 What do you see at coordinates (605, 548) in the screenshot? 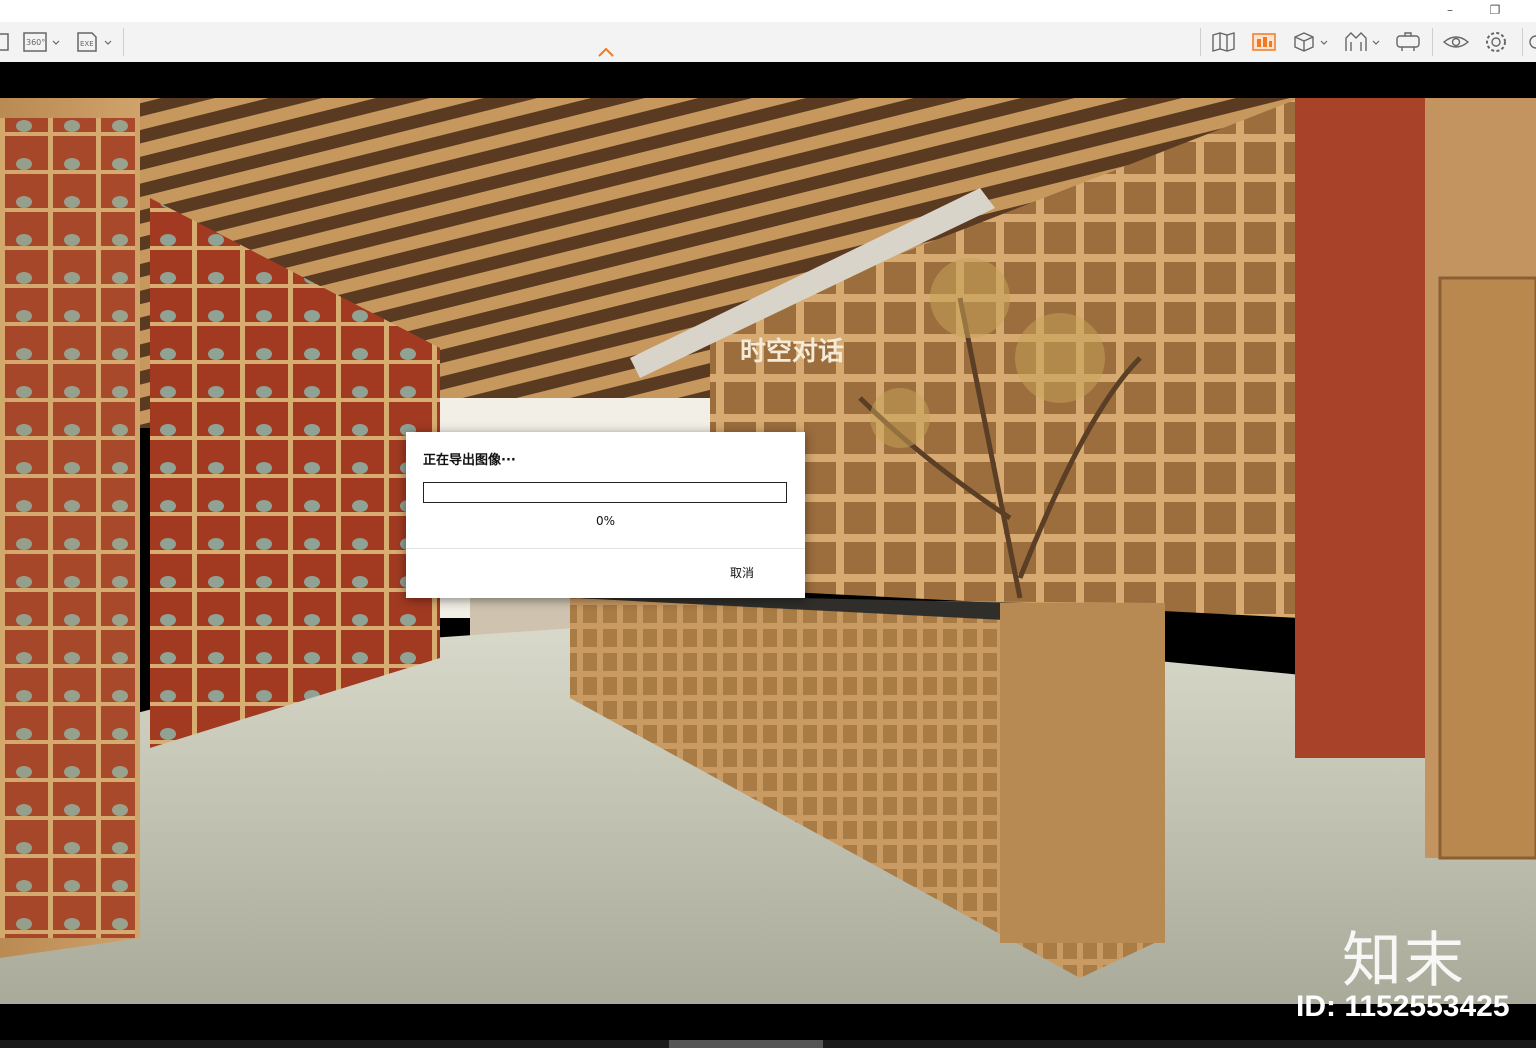
I see `dialog-divider` at bounding box center [605, 548].